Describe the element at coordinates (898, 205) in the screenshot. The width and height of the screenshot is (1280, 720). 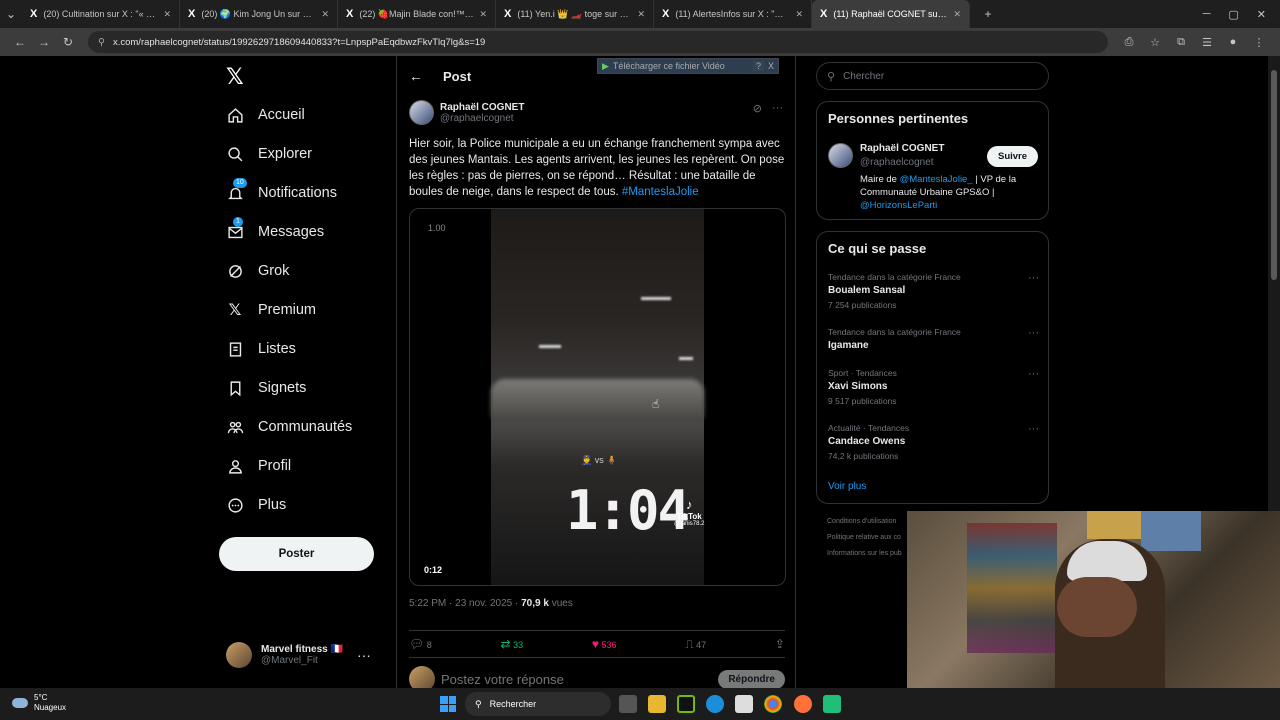
I see `bio-link: @HorizonsLeParti` at that location.